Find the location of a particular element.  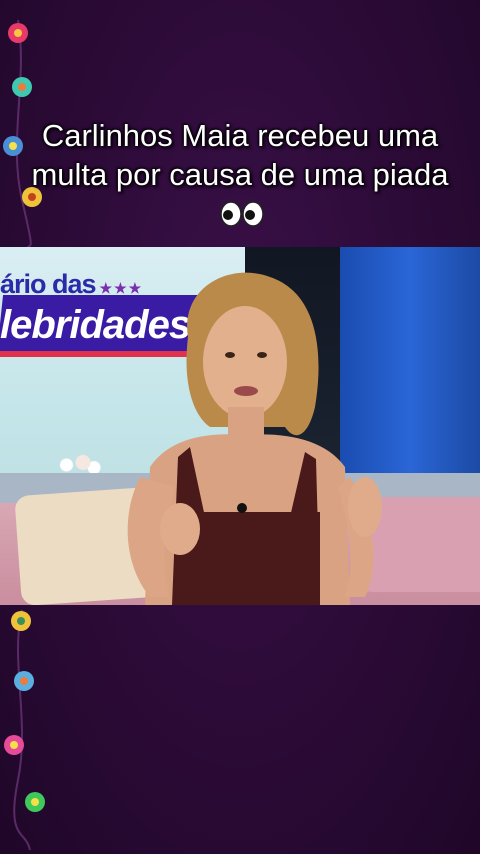

eyes-emoji-icon is located at coordinates (242, 216).